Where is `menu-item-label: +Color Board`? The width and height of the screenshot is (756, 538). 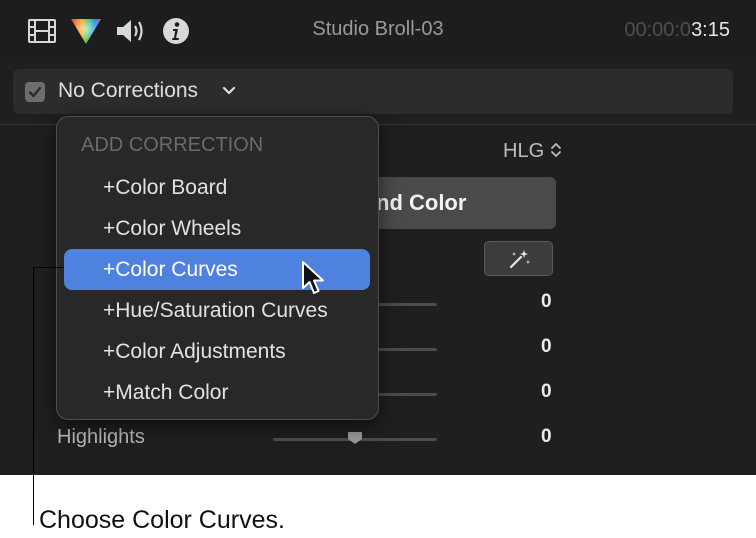 menu-item-label: +Color Board is located at coordinates (165, 187).